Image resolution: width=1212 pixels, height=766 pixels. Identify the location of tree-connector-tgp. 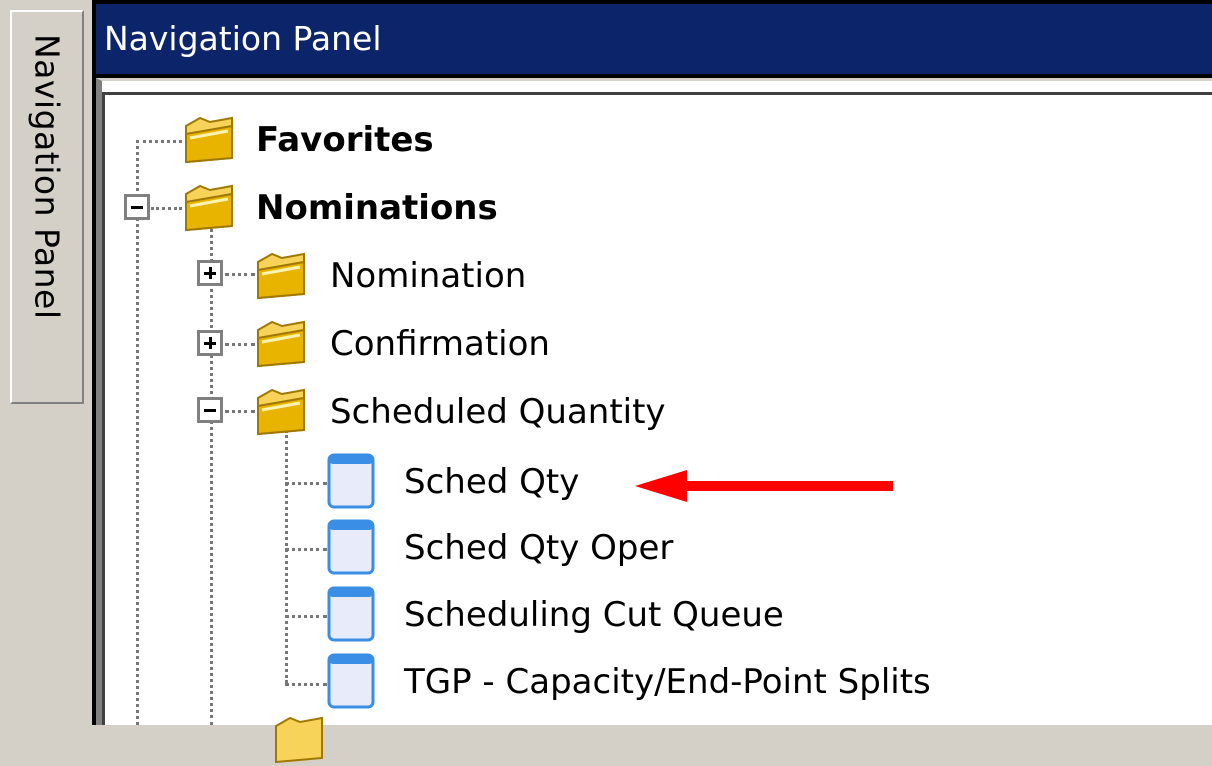
(306, 684).